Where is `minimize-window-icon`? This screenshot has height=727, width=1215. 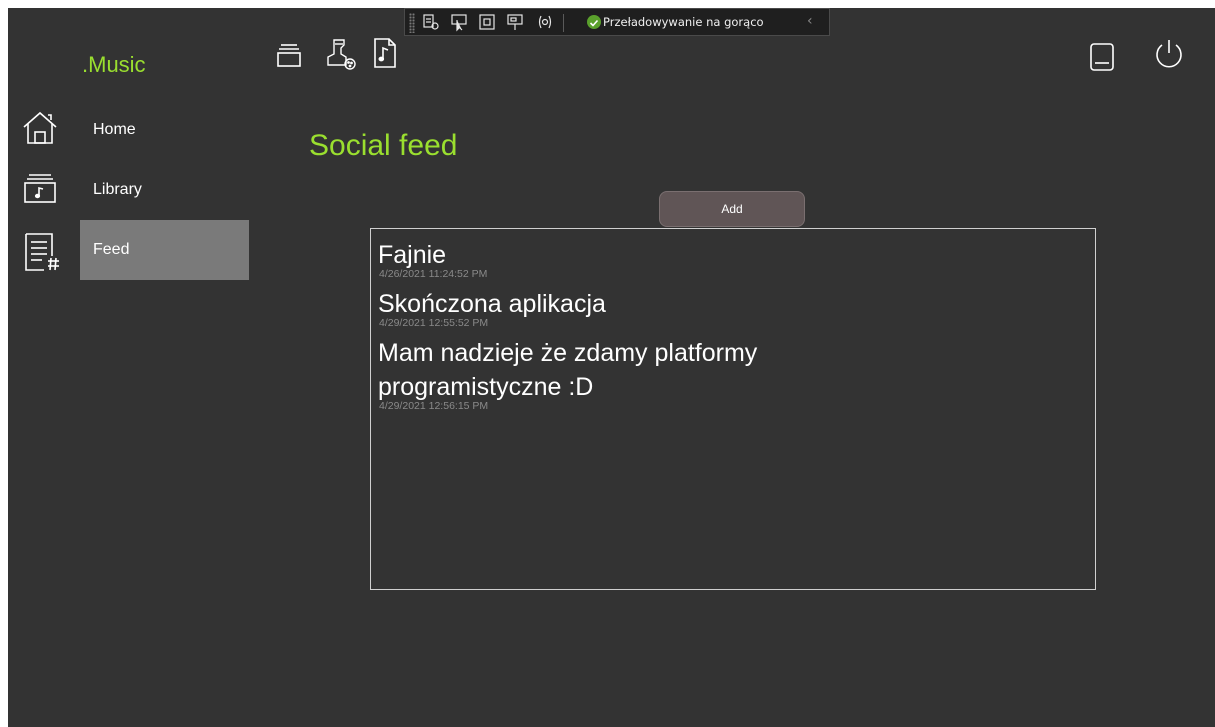
minimize-window-icon is located at coordinates (1102, 57).